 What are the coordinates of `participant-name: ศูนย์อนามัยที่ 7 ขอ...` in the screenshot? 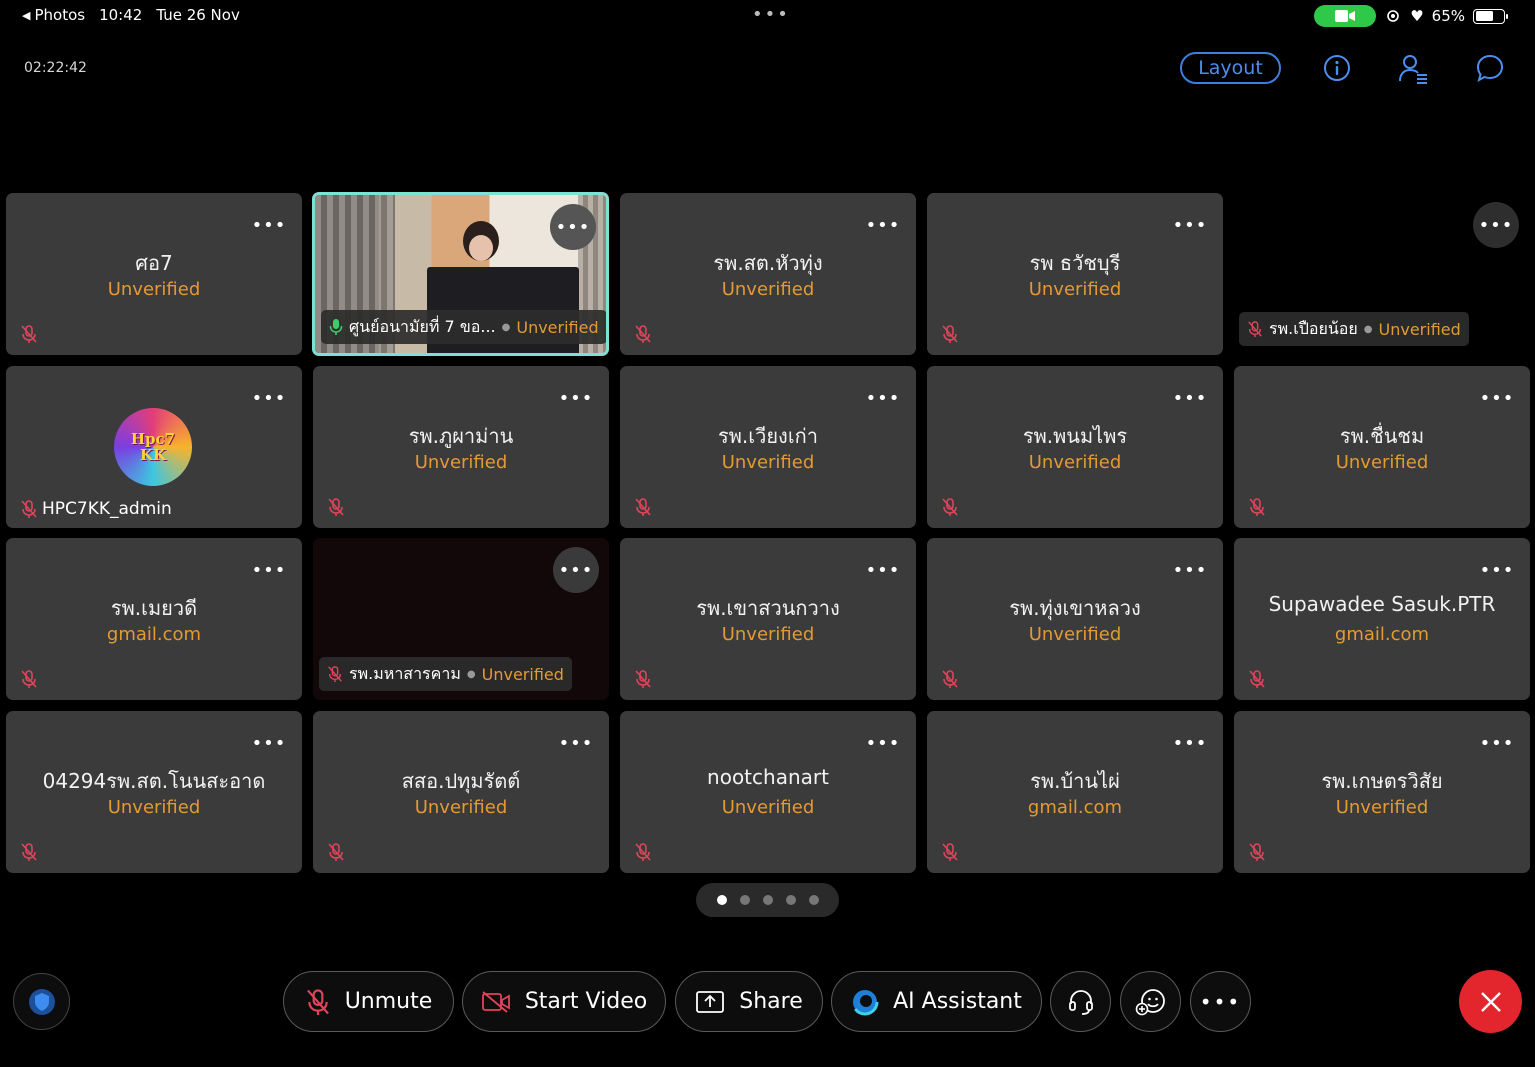 It's located at (422, 326).